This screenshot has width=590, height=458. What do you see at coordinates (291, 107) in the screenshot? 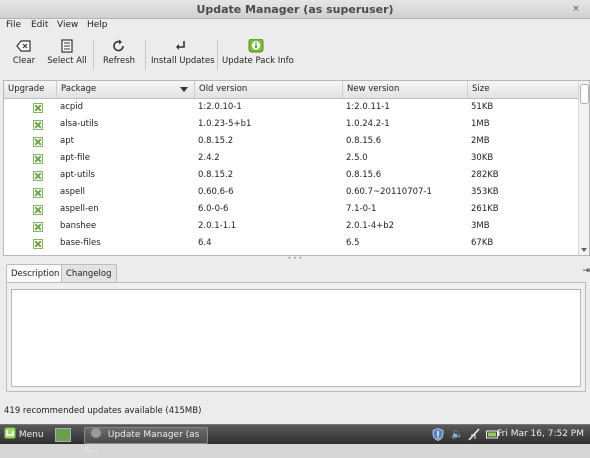
I see `table-row: acpid 1:2.0.10-1 1:2.0.11-1 51KB` at bounding box center [291, 107].